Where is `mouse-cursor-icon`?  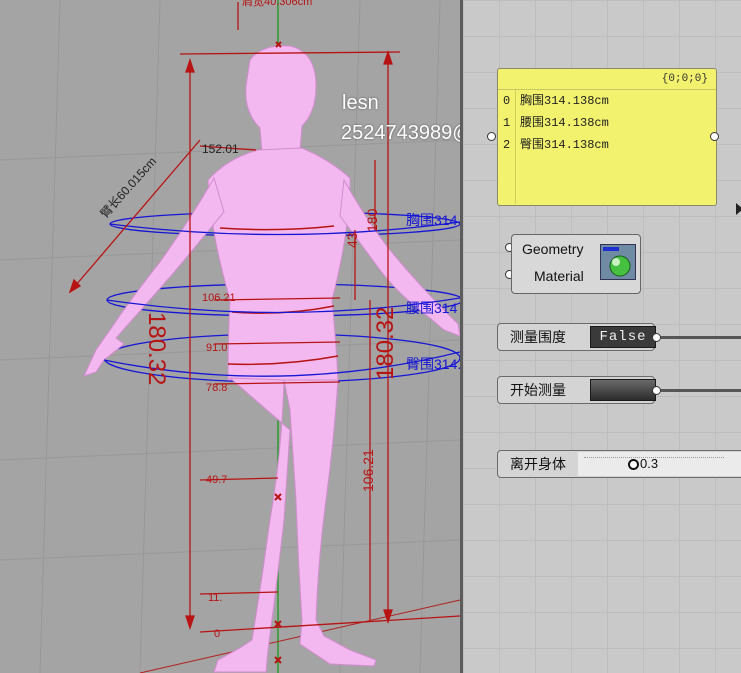
mouse-cursor-icon is located at coordinates (738, 209).